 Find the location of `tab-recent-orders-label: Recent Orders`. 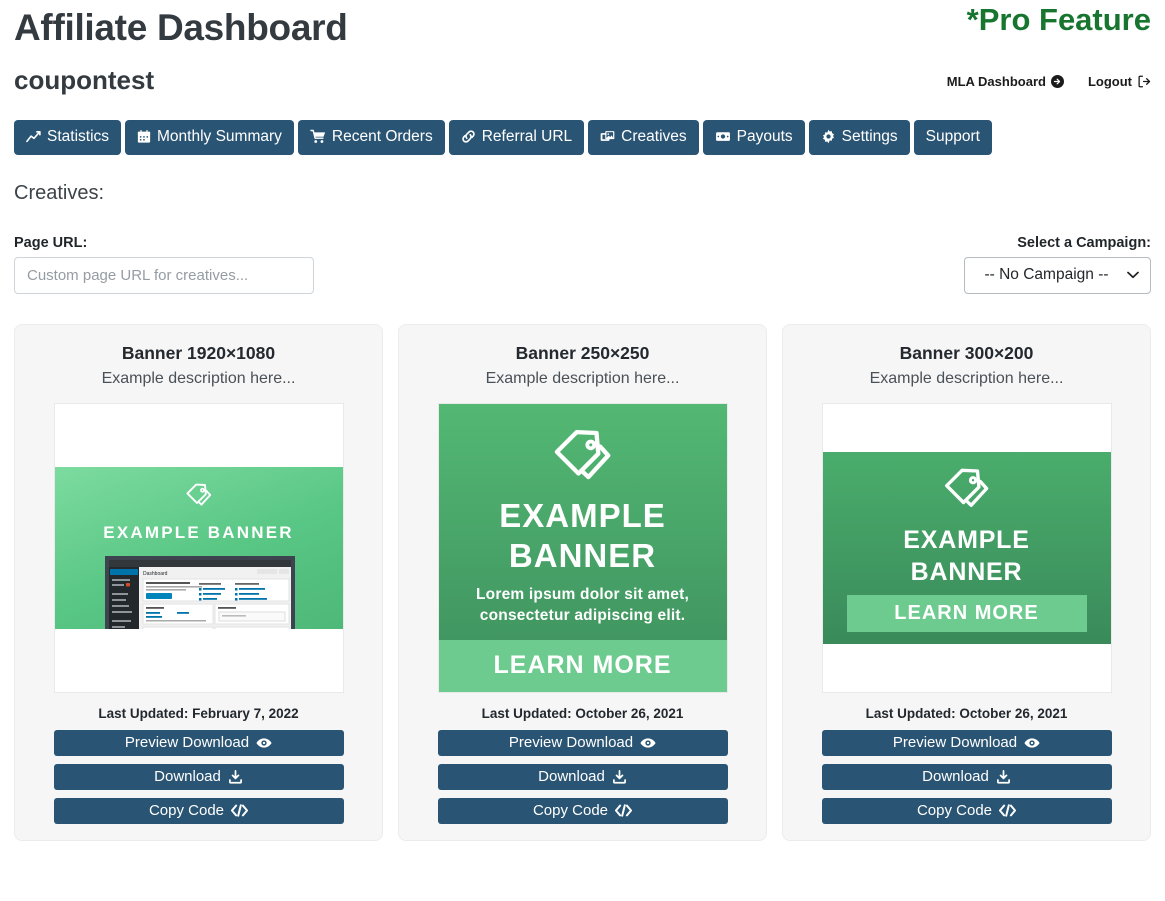

tab-recent-orders-label: Recent Orders is located at coordinates (382, 136).